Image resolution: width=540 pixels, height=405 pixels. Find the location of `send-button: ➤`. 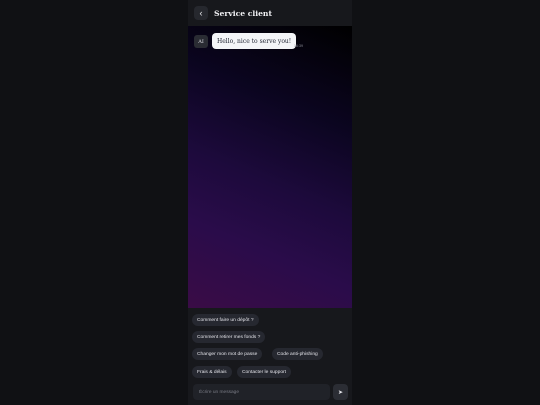

send-button: ➤ is located at coordinates (340, 392).